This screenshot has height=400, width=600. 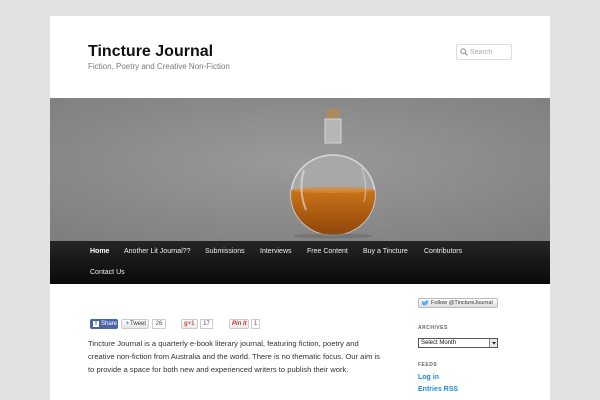 What do you see at coordinates (428, 377) in the screenshot?
I see `feed-link-log-in: Log in` at bounding box center [428, 377].